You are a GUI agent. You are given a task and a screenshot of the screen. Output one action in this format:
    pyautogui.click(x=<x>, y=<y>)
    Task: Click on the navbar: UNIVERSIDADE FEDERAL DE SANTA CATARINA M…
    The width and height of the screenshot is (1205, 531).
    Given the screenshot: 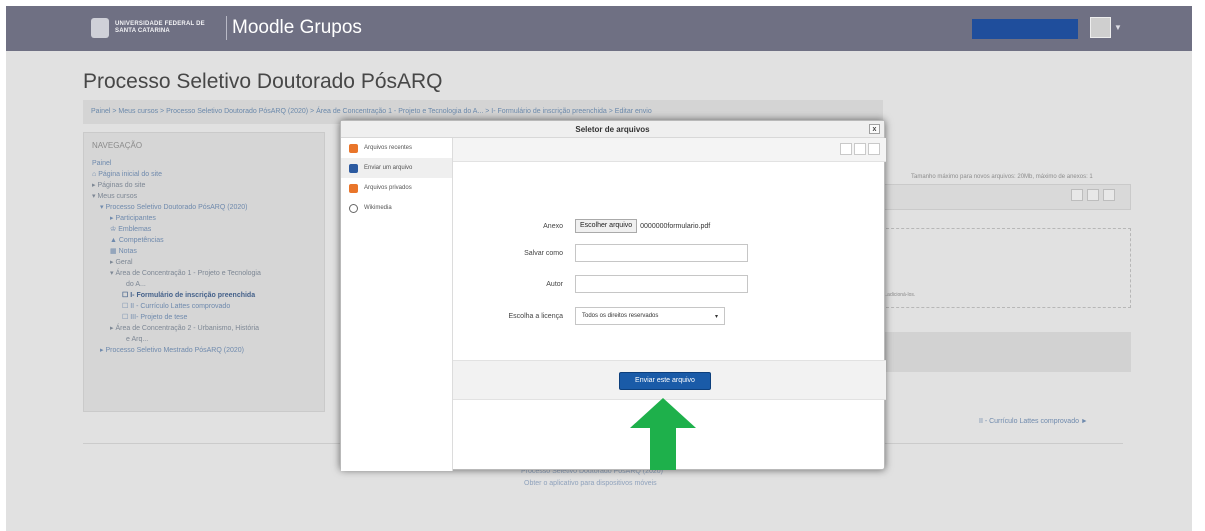 What is the action you would take?
    pyautogui.click(x=599, y=28)
    